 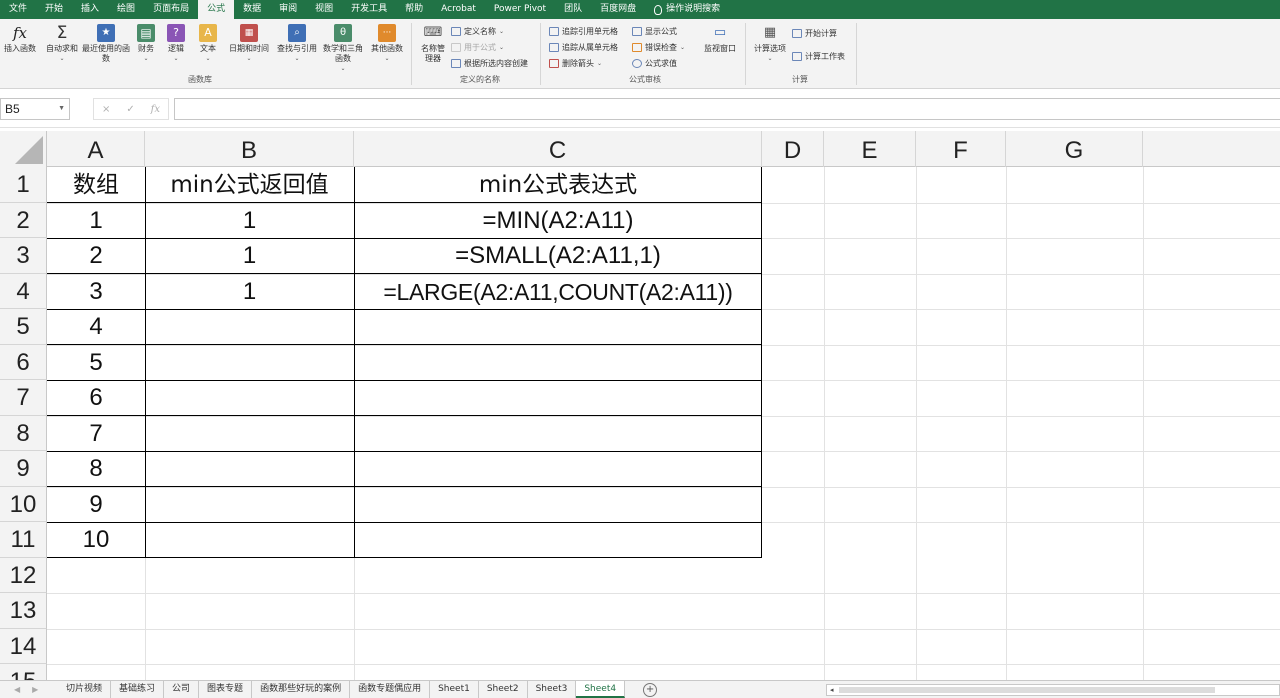 What do you see at coordinates (96, 292) in the screenshot?
I see `cell-a4: 3` at bounding box center [96, 292].